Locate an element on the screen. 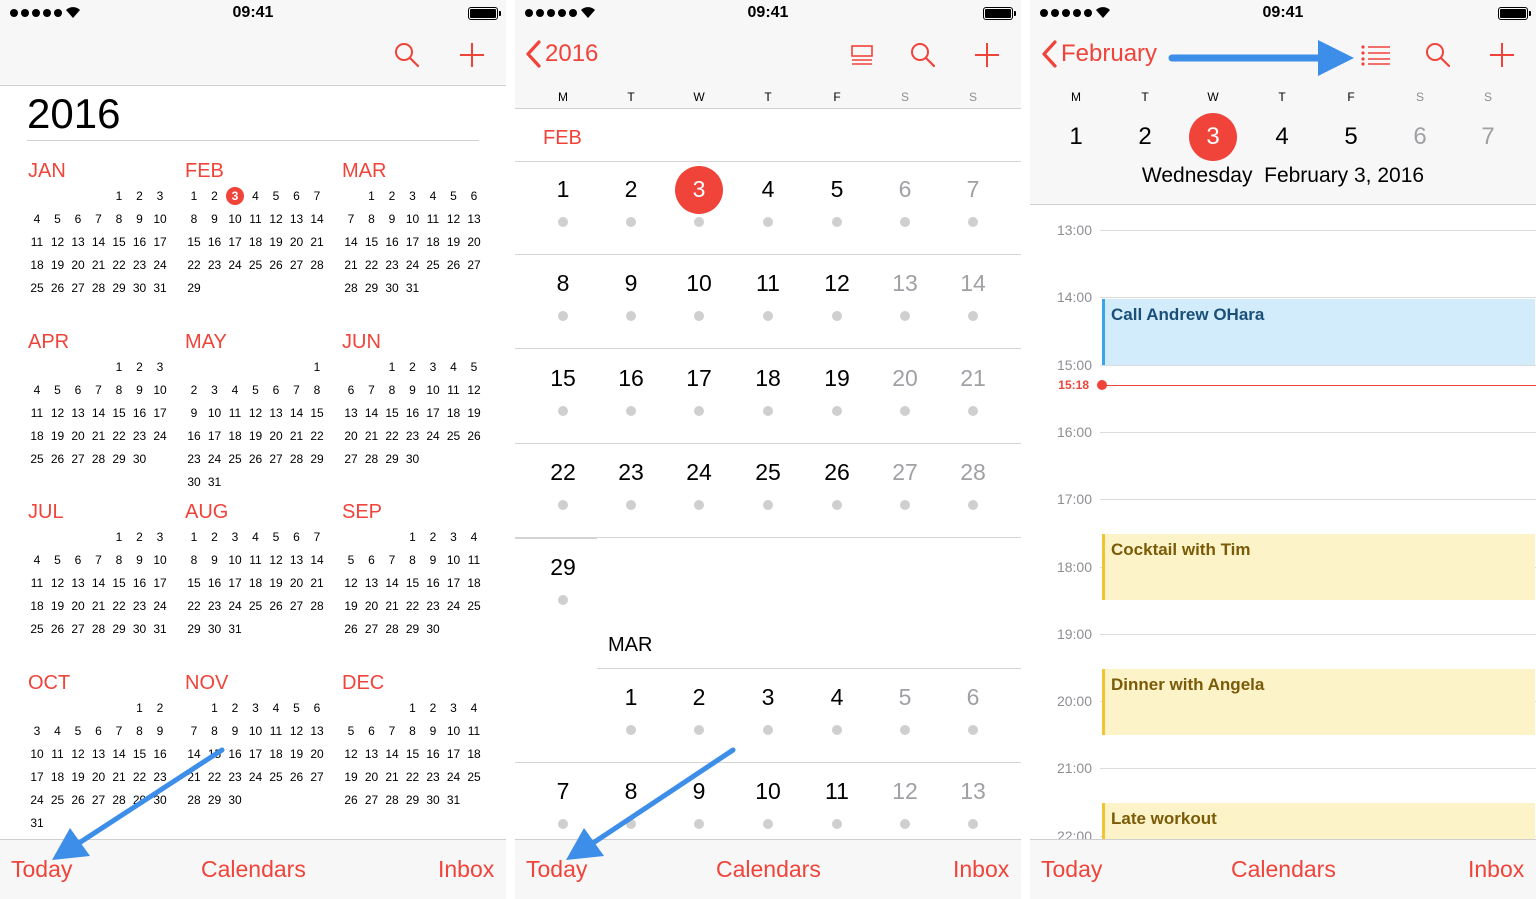 The height and width of the screenshot is (899, 1536). mini-day: 22 is located at coordinates (413, 777).